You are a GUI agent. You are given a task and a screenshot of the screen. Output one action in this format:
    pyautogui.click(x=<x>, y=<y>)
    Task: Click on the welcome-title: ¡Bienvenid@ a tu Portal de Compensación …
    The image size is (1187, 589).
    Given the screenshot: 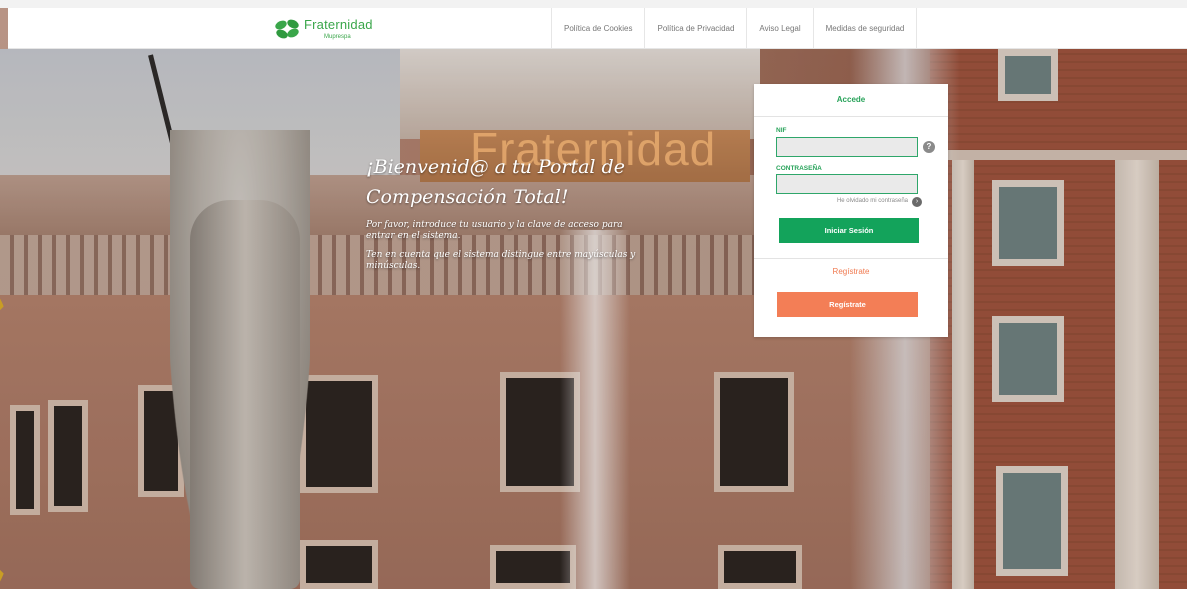 What is the action you would take?
    pyautogui.click(x=495, y=182)
    